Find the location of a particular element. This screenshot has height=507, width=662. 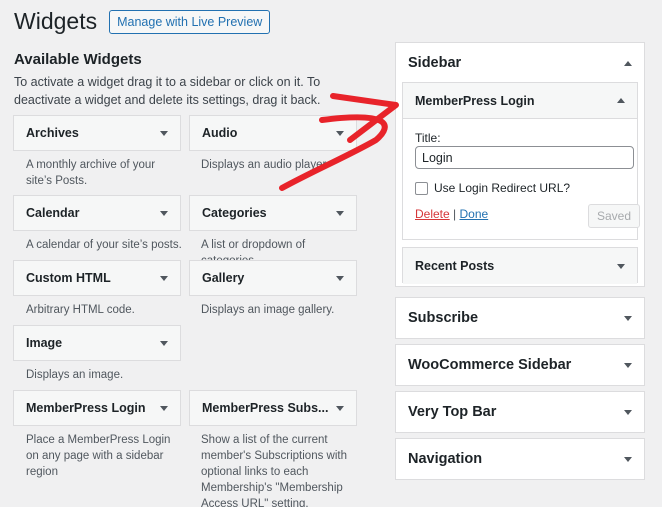

annotation-arrow-icon is located at coordinates (339, 142).